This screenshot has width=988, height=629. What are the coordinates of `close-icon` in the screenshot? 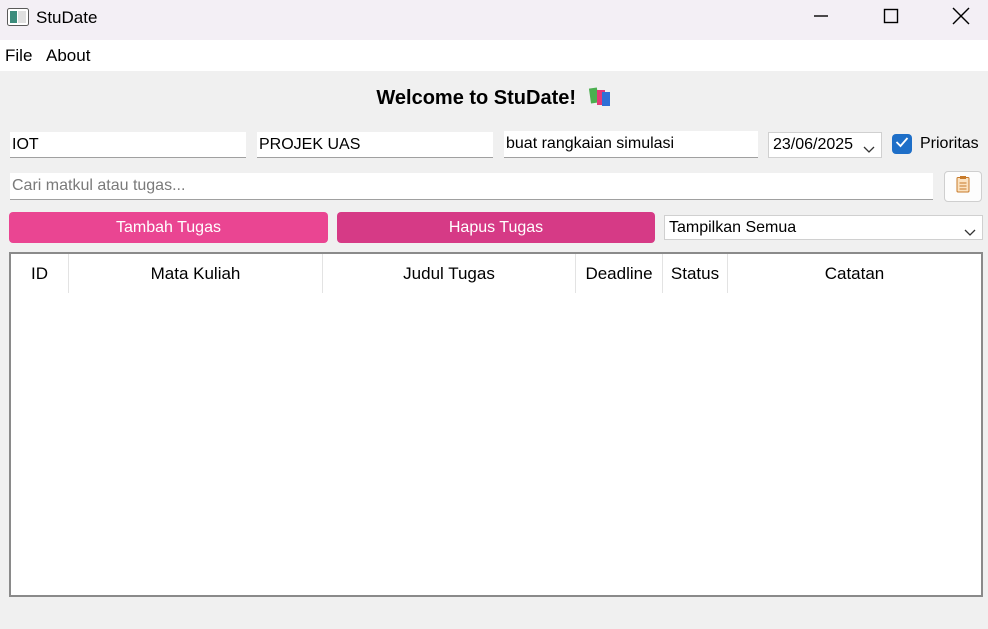 It's located at (961, 18).